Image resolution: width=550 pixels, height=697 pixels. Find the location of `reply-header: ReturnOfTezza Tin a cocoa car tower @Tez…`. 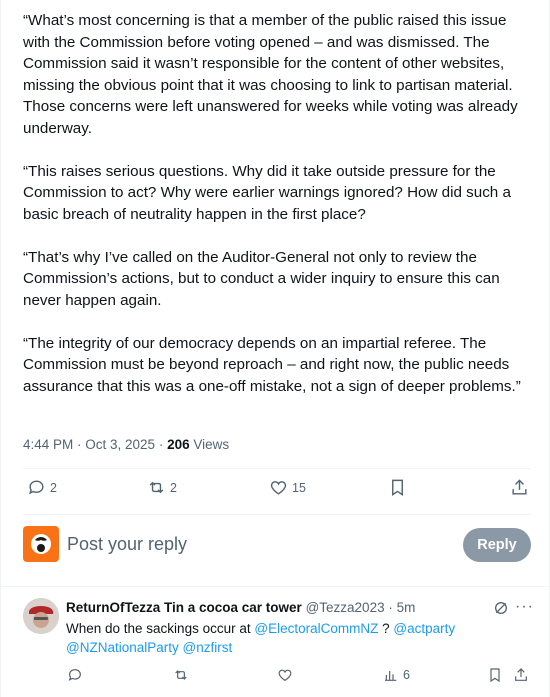

reply-header: ReturnOfTezza Tin a cocoa car tower @Tez… is located at coordinates (240, 607).